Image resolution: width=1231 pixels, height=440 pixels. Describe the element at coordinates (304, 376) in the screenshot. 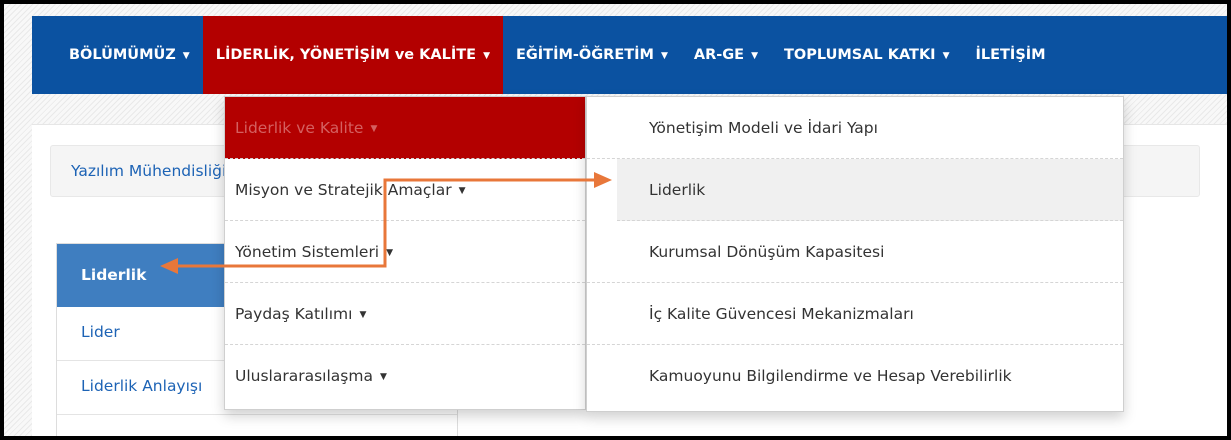

I see `menu-item-label: Uluslararasılaşma` at that location.